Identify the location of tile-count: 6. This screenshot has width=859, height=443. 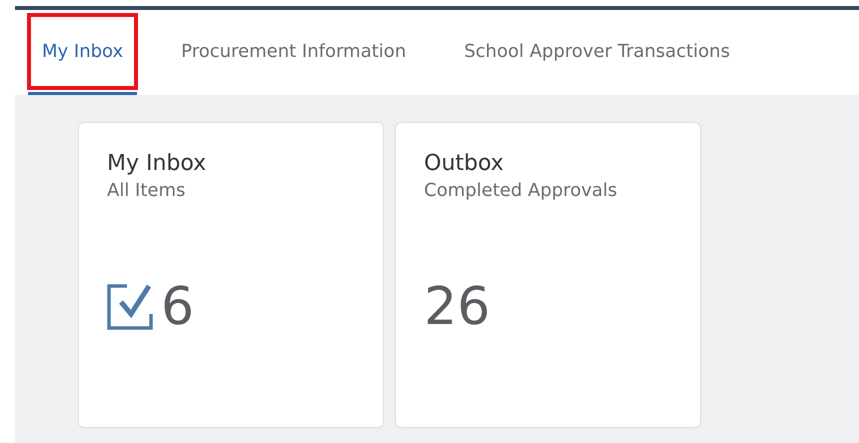
(177, 307).